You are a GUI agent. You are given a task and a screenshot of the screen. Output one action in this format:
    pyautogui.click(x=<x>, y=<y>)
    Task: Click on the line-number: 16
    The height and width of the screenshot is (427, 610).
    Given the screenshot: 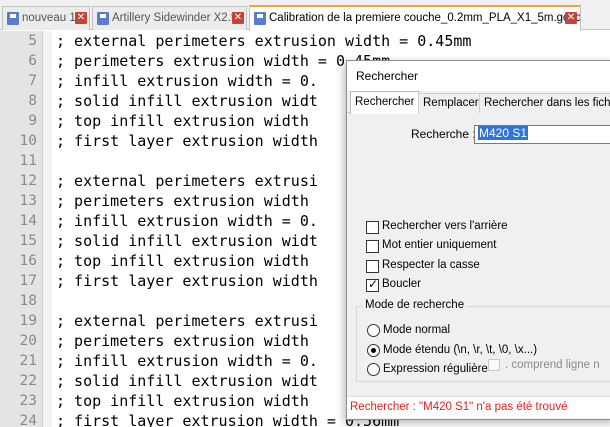 What is the action you would take?
    pyautogui.click(x=28, y=261)
    